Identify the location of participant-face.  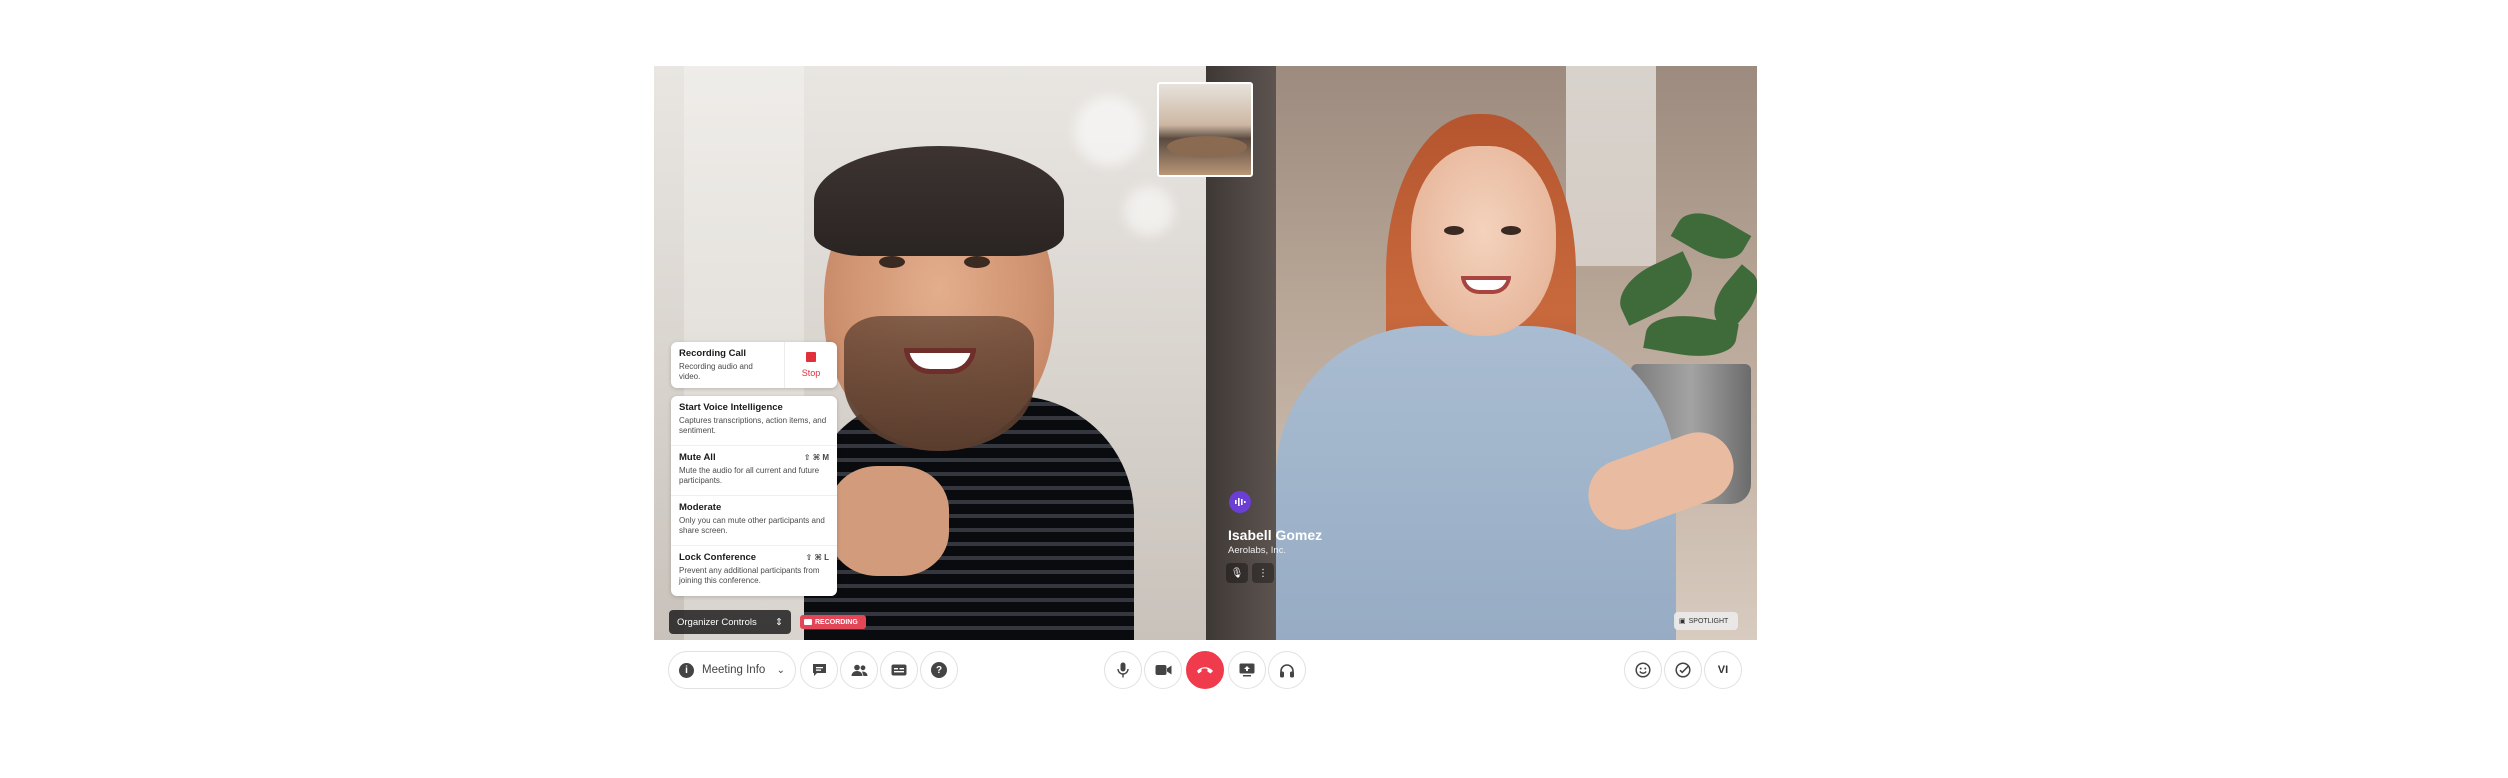
(1483, 241).